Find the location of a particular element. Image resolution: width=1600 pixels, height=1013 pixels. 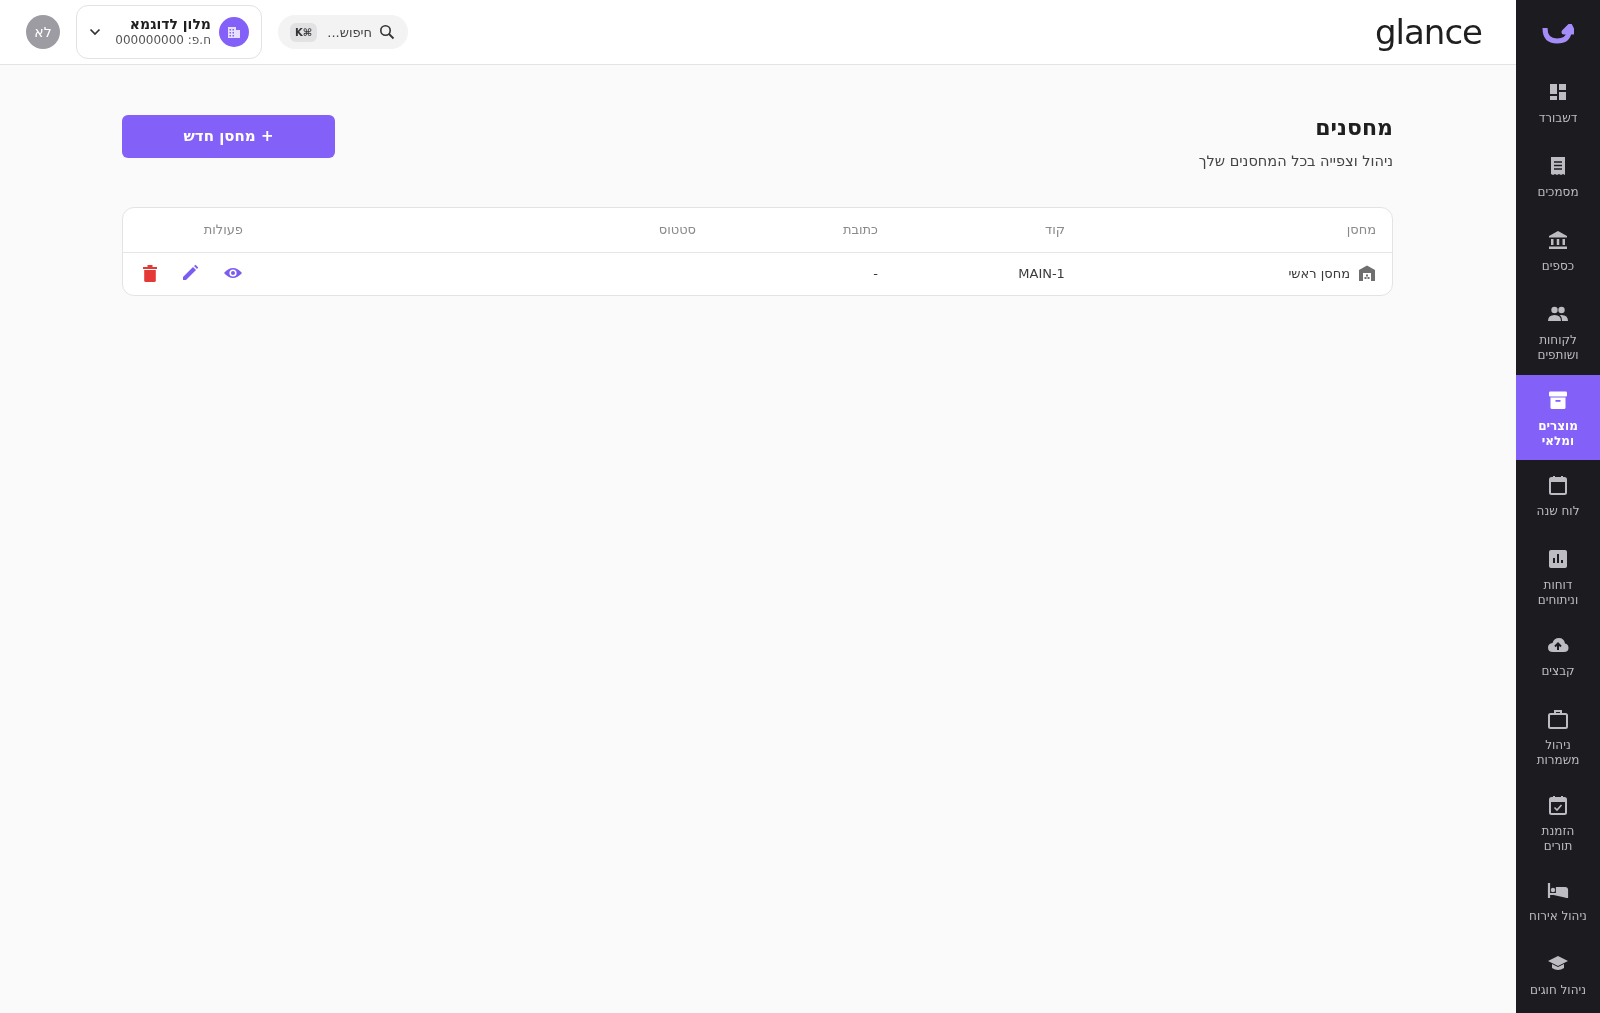

sidebar-item: ניהול משמרות is located at coordinates (1558, 737).